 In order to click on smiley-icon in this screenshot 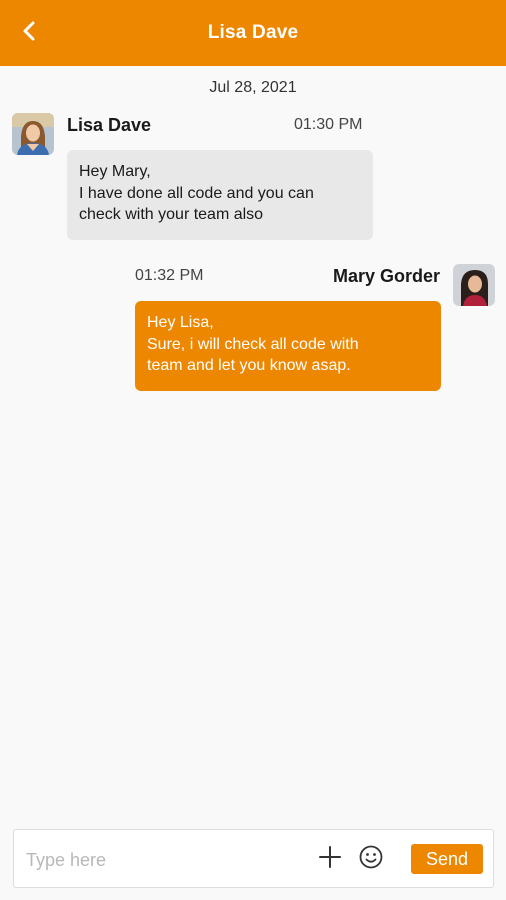, I will do `click(371, 859)`.